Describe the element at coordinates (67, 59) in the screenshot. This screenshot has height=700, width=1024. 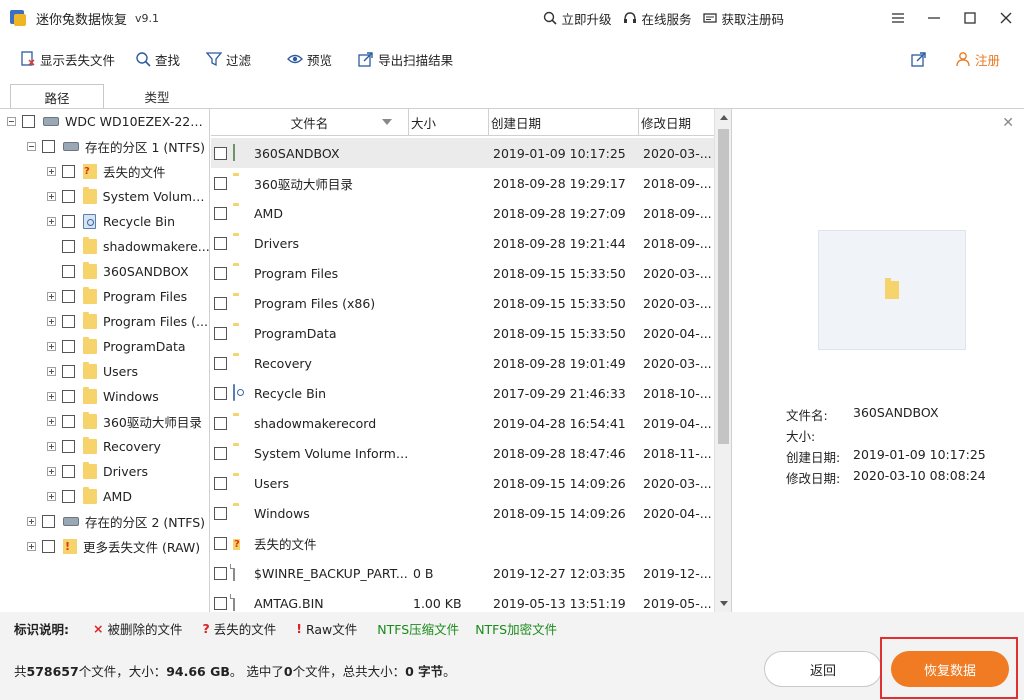
I see `show-lost-files-button: 显示丢失文件` at that location.